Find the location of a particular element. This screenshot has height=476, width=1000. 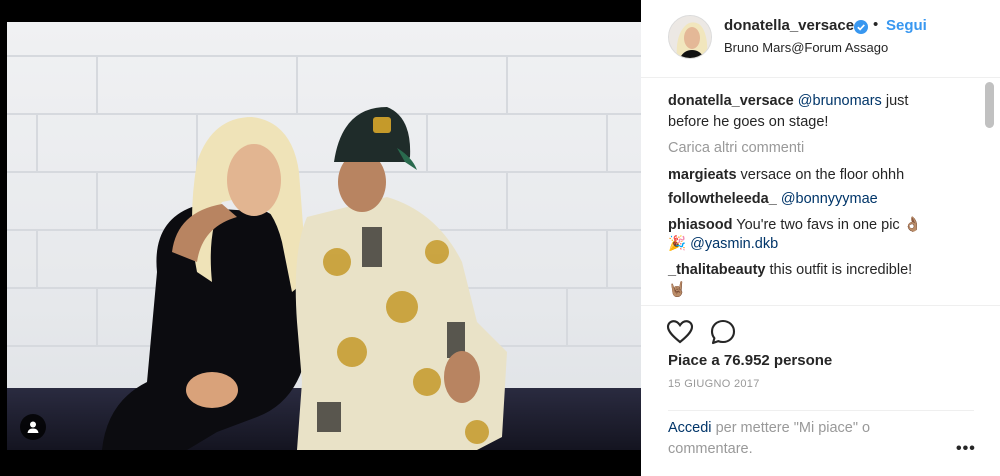

comment-bubble-icon is located at coordinates (723, 332).